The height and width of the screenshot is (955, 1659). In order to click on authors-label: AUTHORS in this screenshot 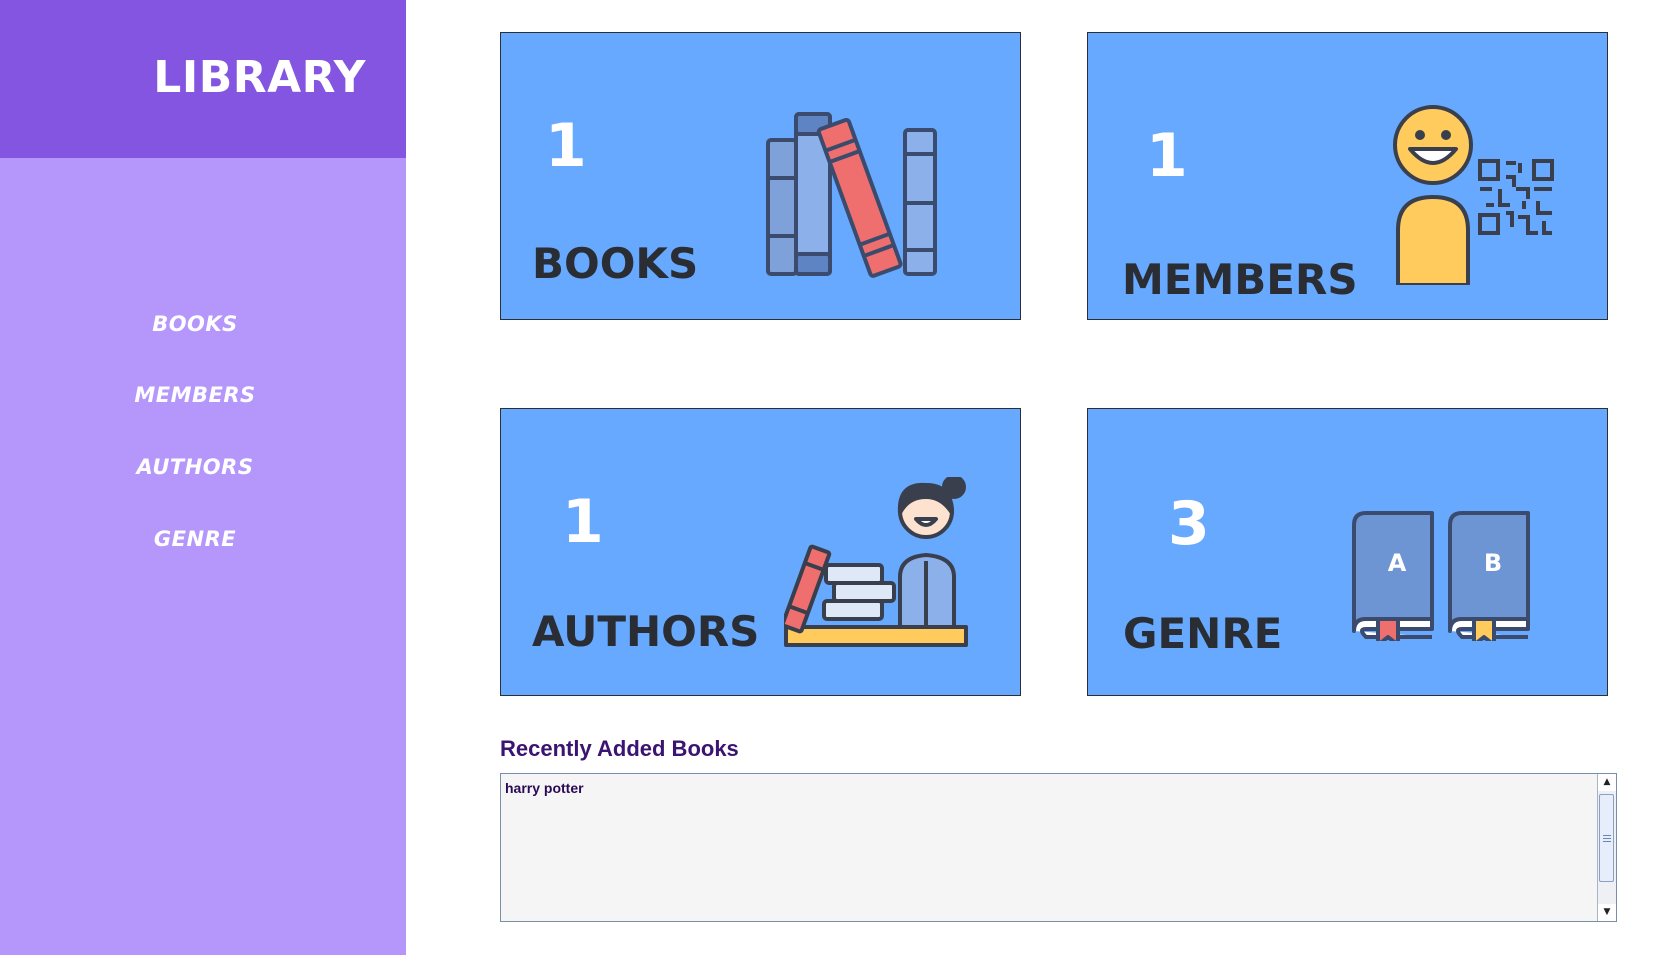, I will do `click(646, 631)`.